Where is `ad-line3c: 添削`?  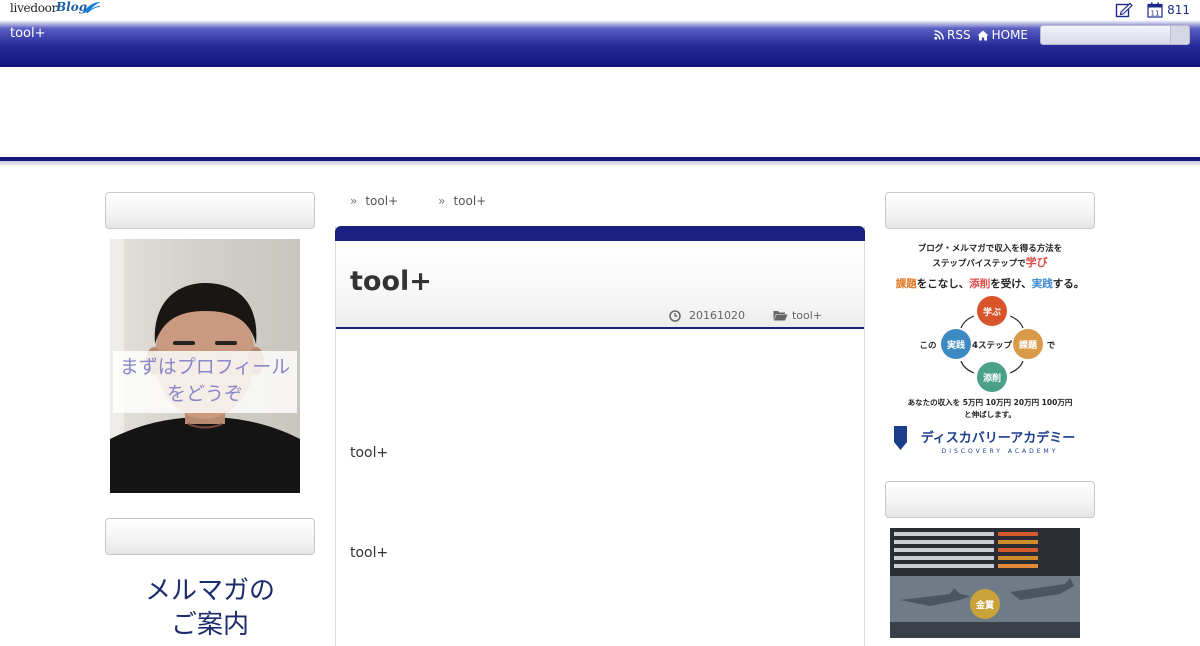 ad-line3c: 添削 is located at coordinates (979, 283).